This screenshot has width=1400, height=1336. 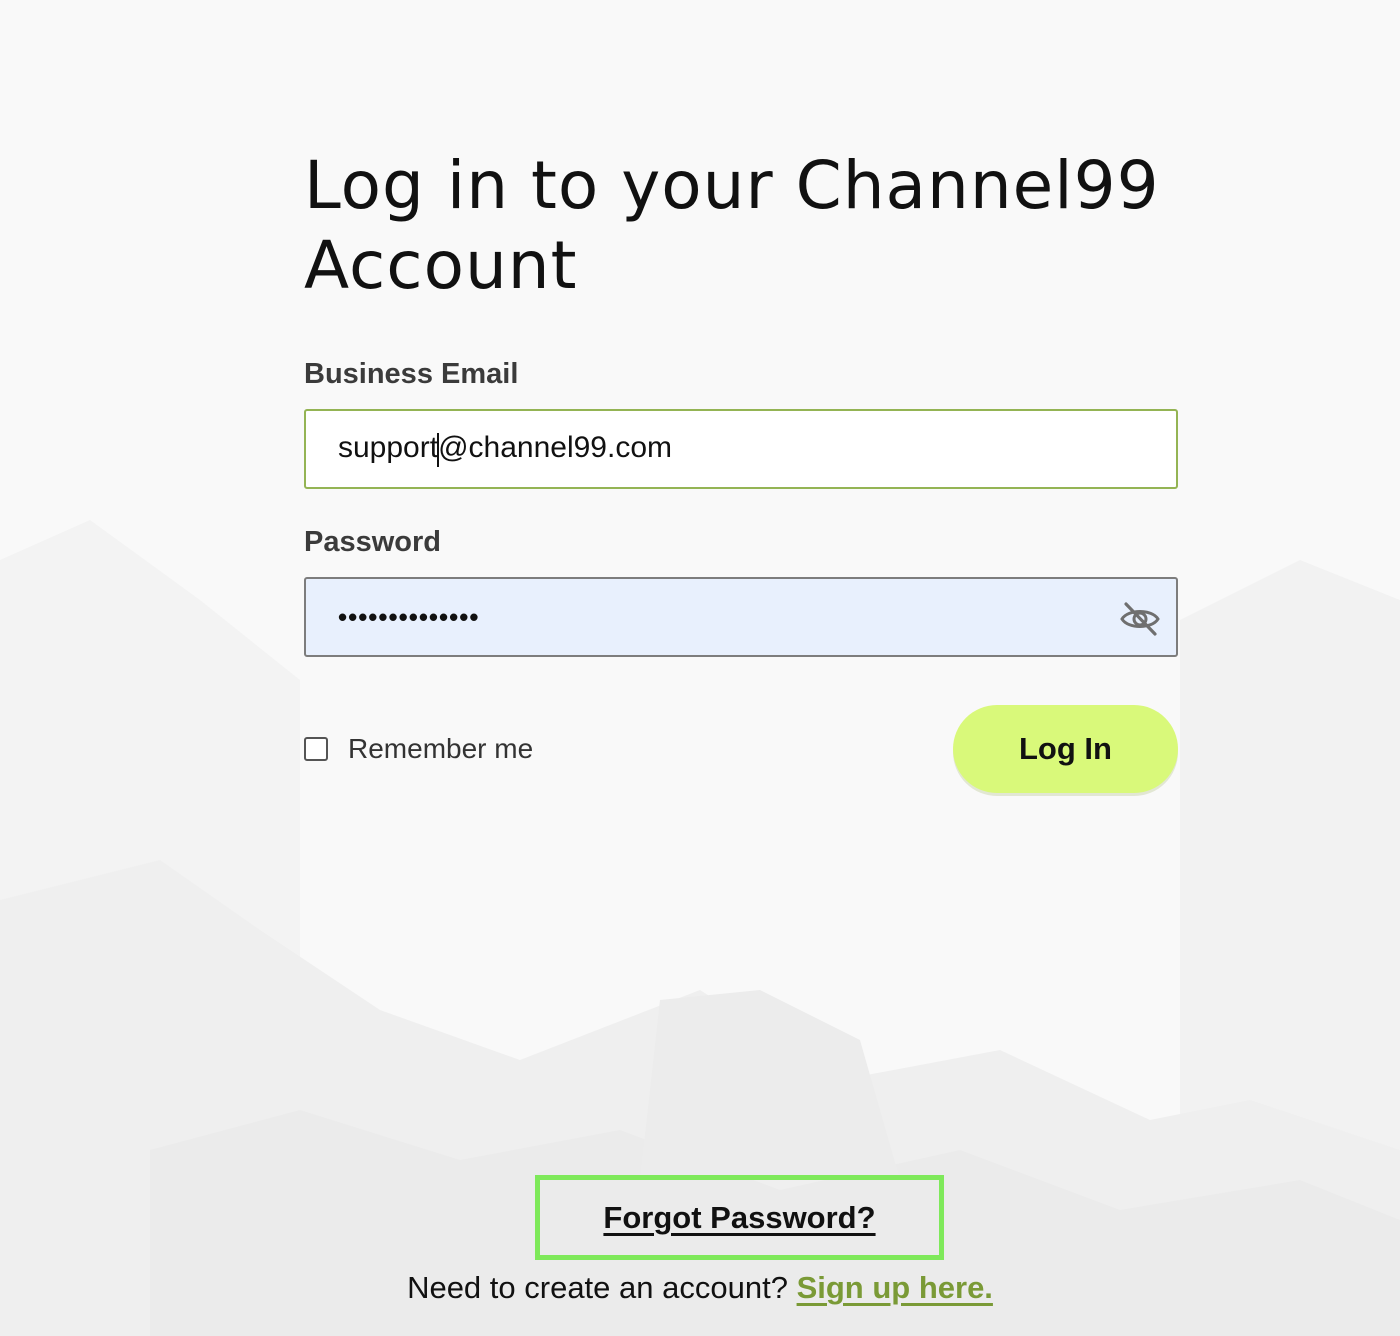 I want to click on password-field: ••••••••••••••, so click(x=741, y=617).